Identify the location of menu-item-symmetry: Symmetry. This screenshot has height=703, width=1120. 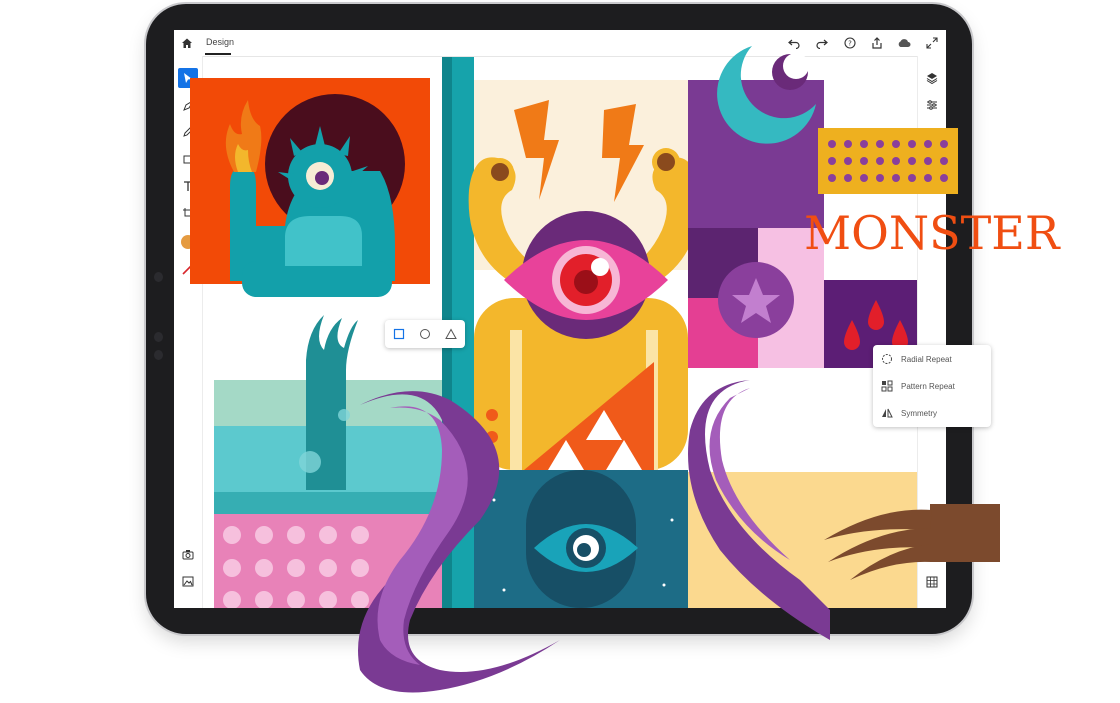
(909, 413).